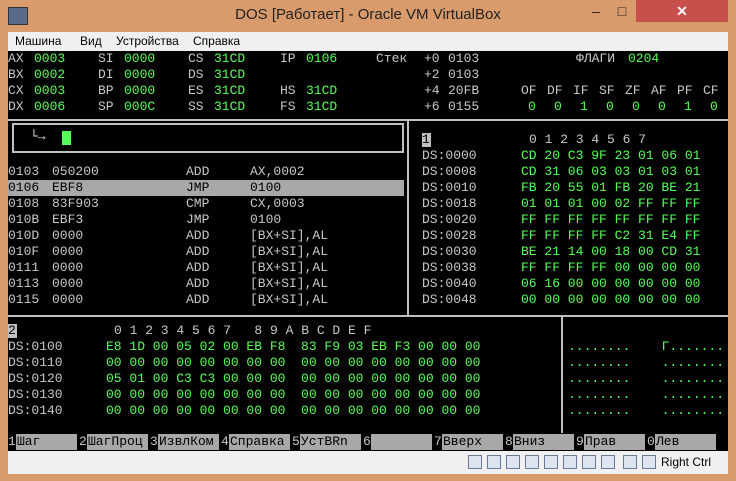  I want to click on dump1-address: DS:0010, so click(449, 188).